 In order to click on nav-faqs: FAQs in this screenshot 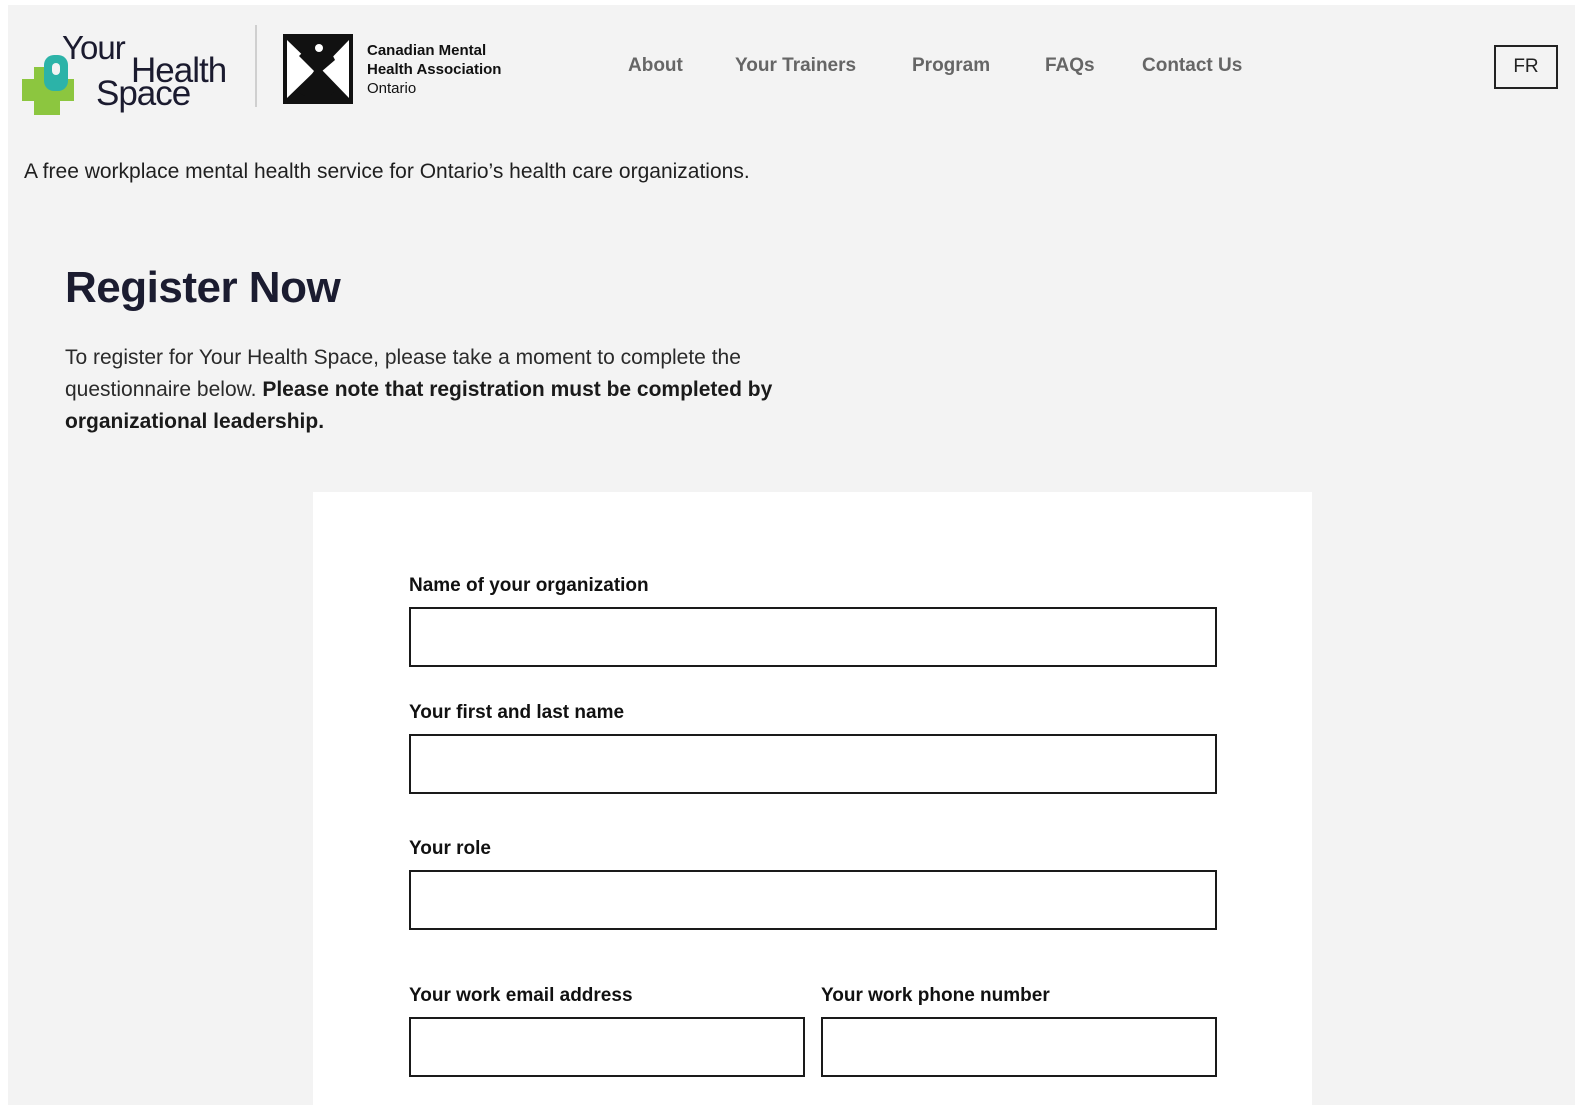, I will do `click(1070, 66)`.